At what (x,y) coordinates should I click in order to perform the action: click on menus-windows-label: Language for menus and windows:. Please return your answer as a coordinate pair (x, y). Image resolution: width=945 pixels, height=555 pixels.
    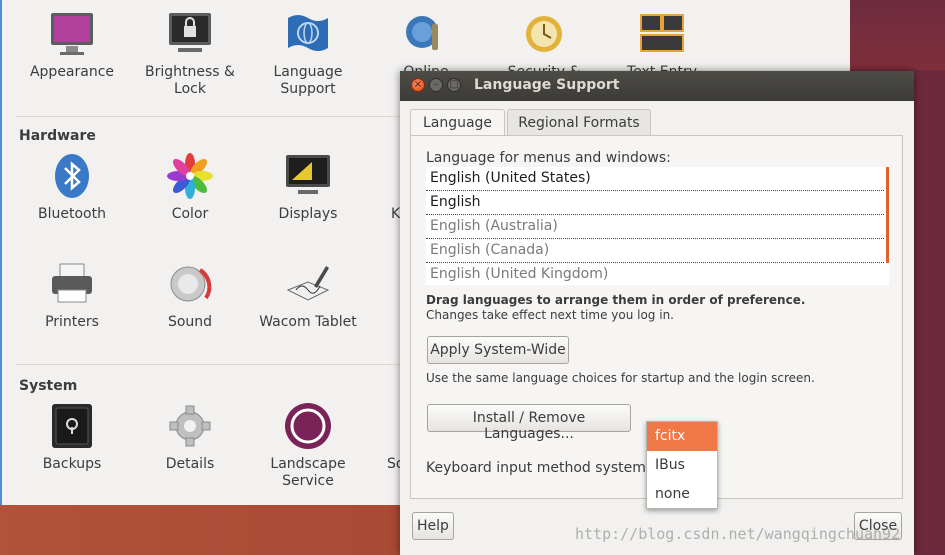
    Looking at the image, I should click on (548, 158).